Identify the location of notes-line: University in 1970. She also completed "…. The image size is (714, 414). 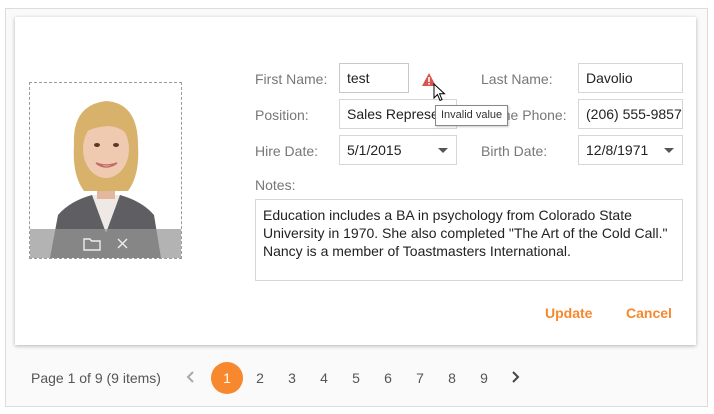
(465, 233).